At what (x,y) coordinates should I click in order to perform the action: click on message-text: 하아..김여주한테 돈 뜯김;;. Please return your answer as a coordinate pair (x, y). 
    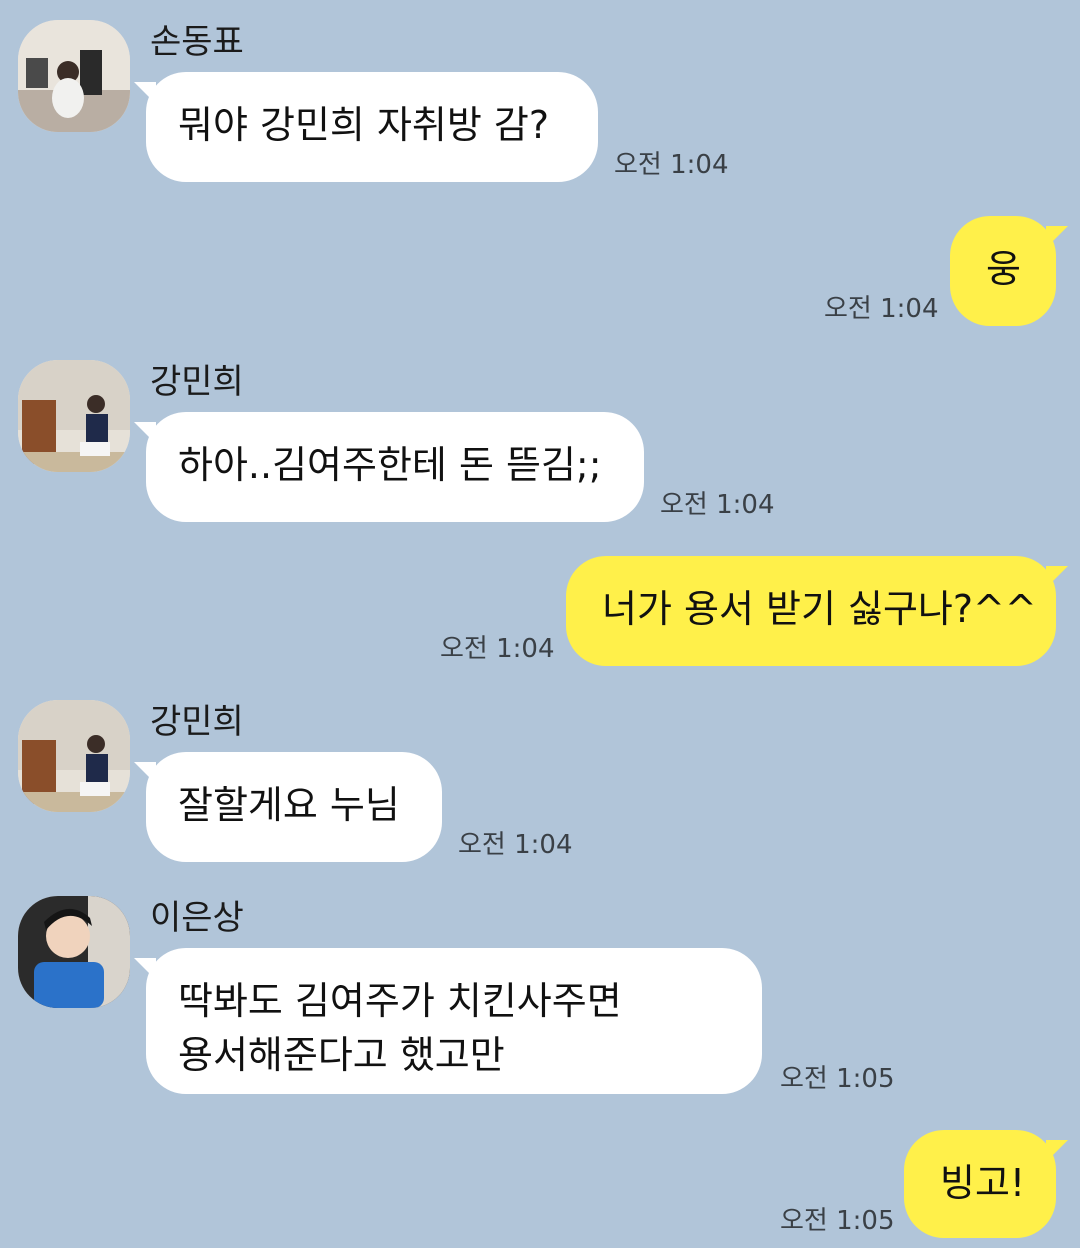
    Looking at the image, I should click on (390, 465).